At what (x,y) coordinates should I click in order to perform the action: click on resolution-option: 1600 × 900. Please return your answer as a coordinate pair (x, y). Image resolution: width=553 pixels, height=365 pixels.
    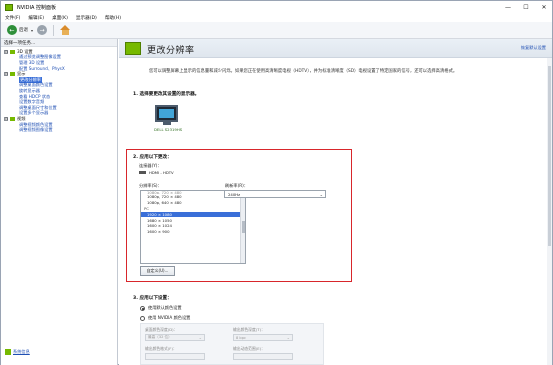
    Looking at the image, I should click on (193, 232).